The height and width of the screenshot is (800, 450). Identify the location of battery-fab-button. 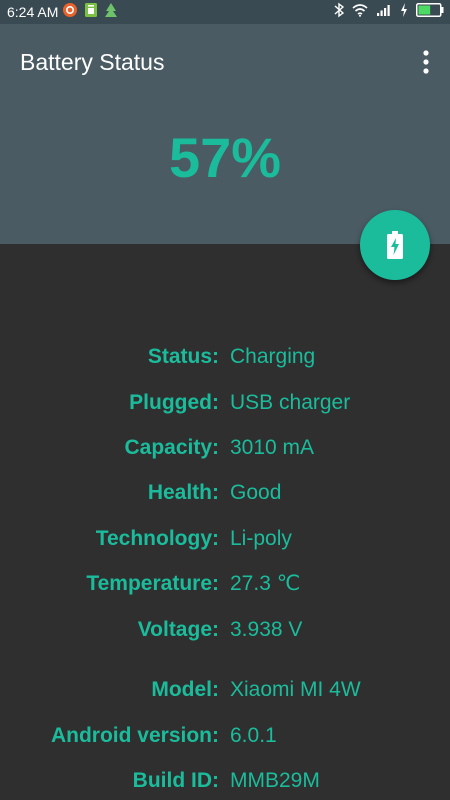
(395, 245).